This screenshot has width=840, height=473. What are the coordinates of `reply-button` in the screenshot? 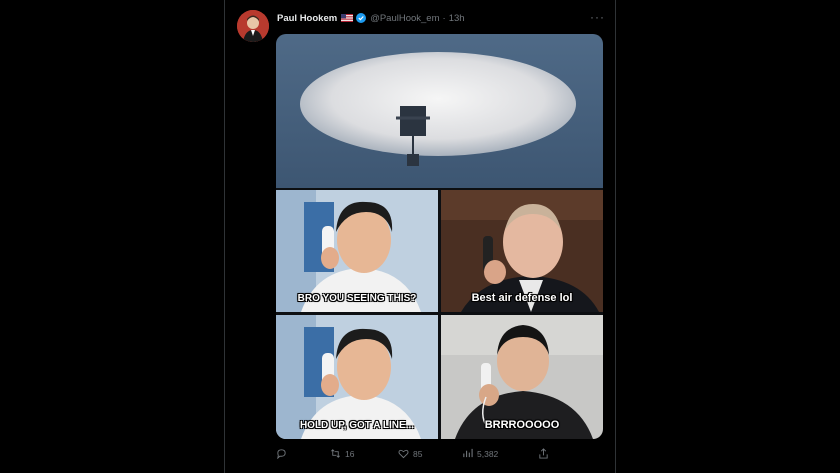 It's located at (283, 454).